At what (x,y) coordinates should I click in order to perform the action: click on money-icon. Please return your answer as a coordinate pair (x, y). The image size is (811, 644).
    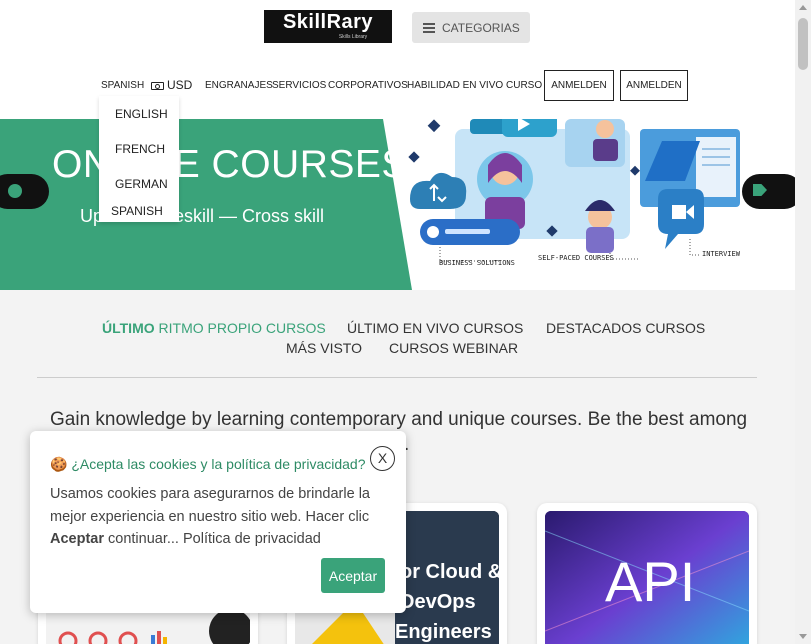
    Looking at the image, I should click on (157, 86).